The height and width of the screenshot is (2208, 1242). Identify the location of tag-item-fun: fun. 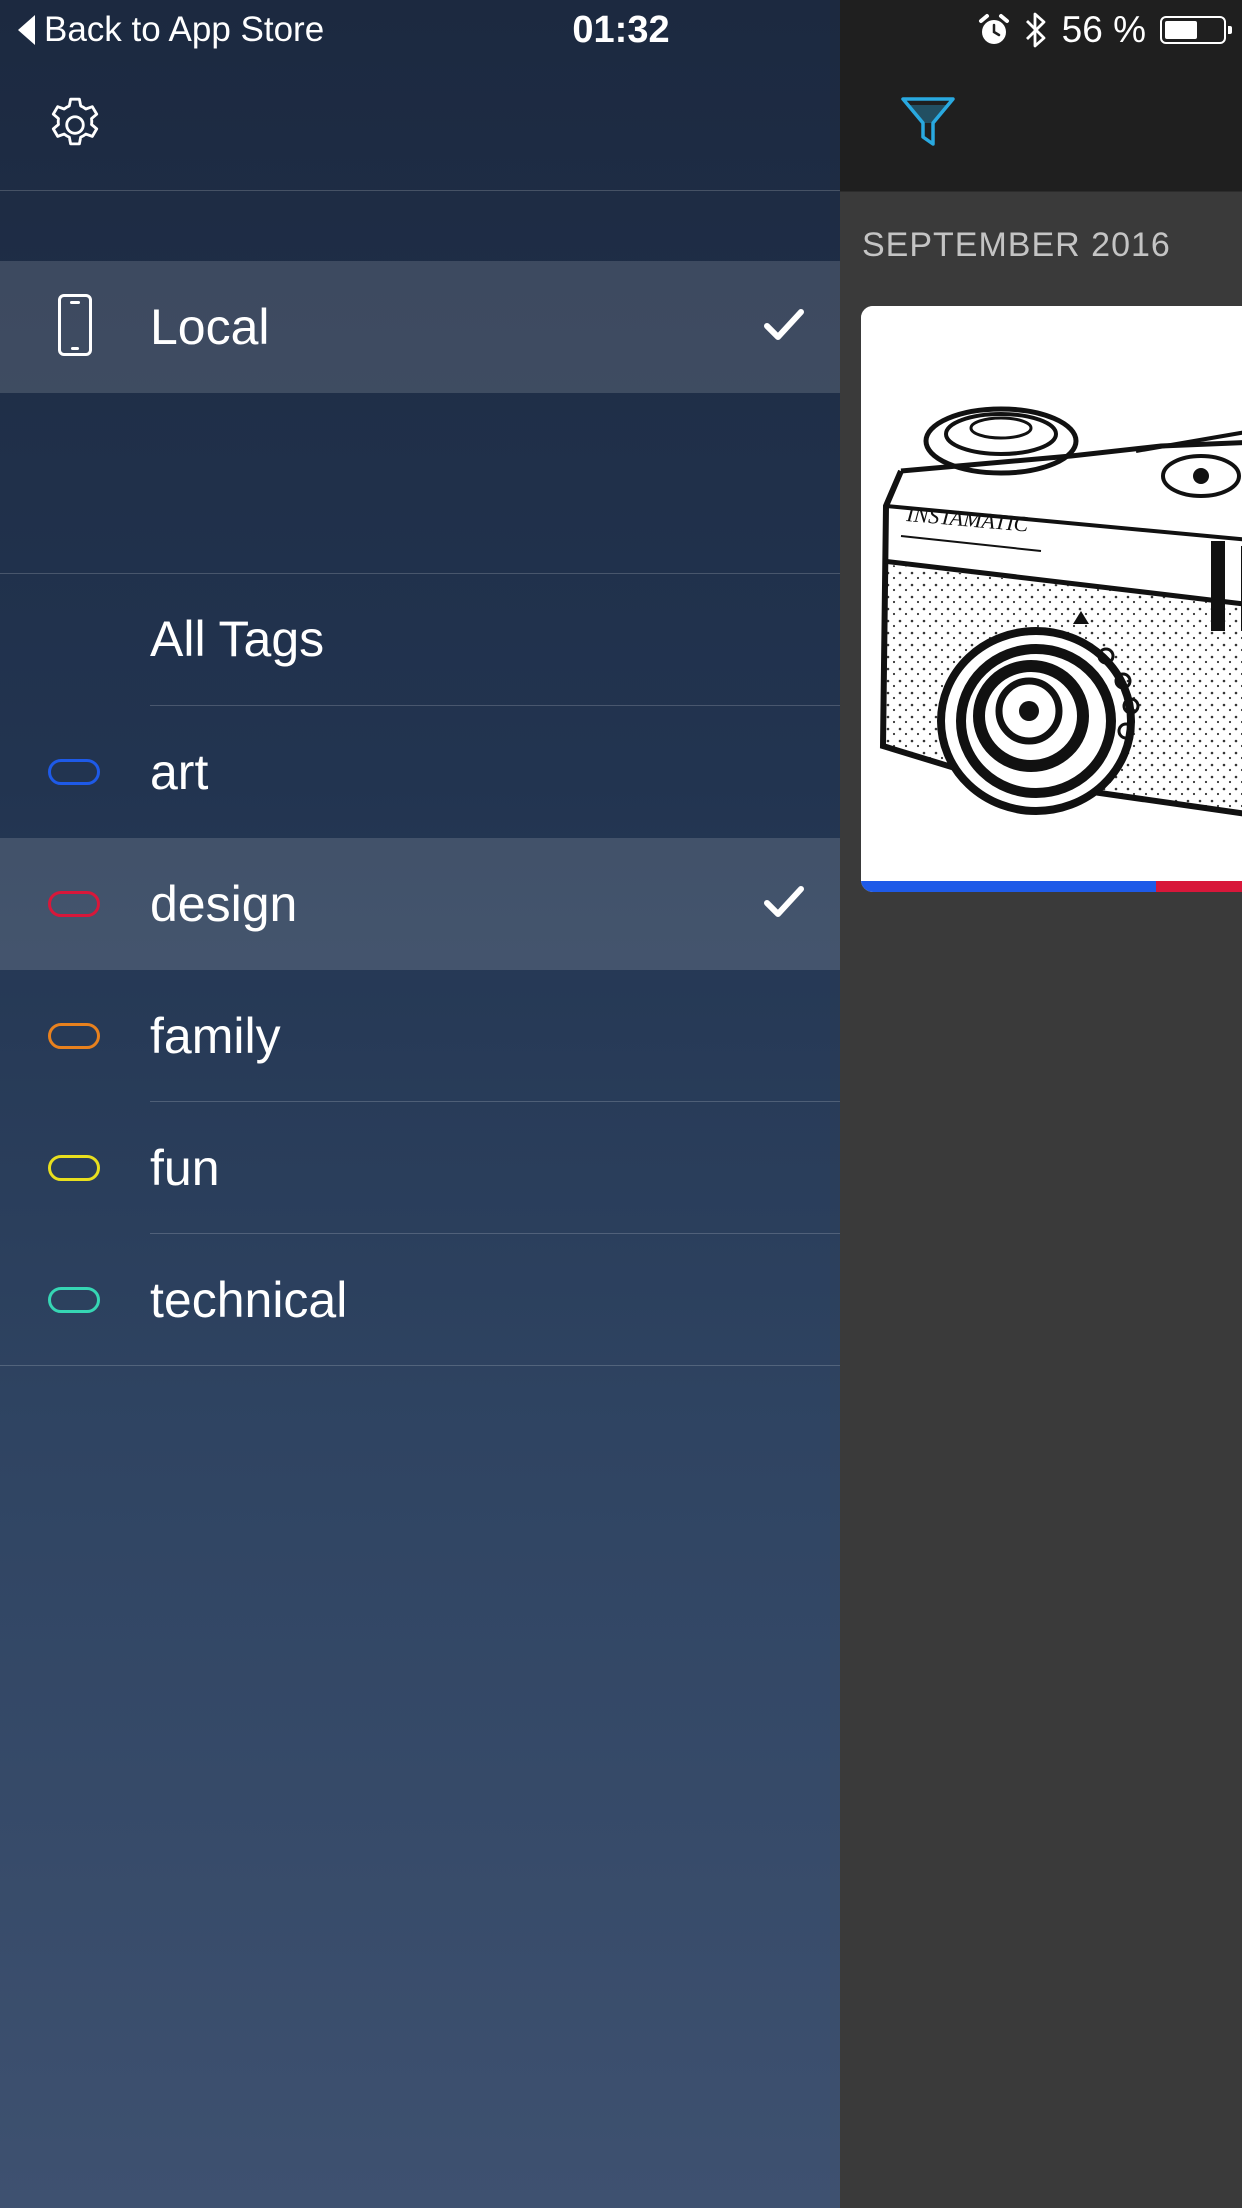
(420, 1168).